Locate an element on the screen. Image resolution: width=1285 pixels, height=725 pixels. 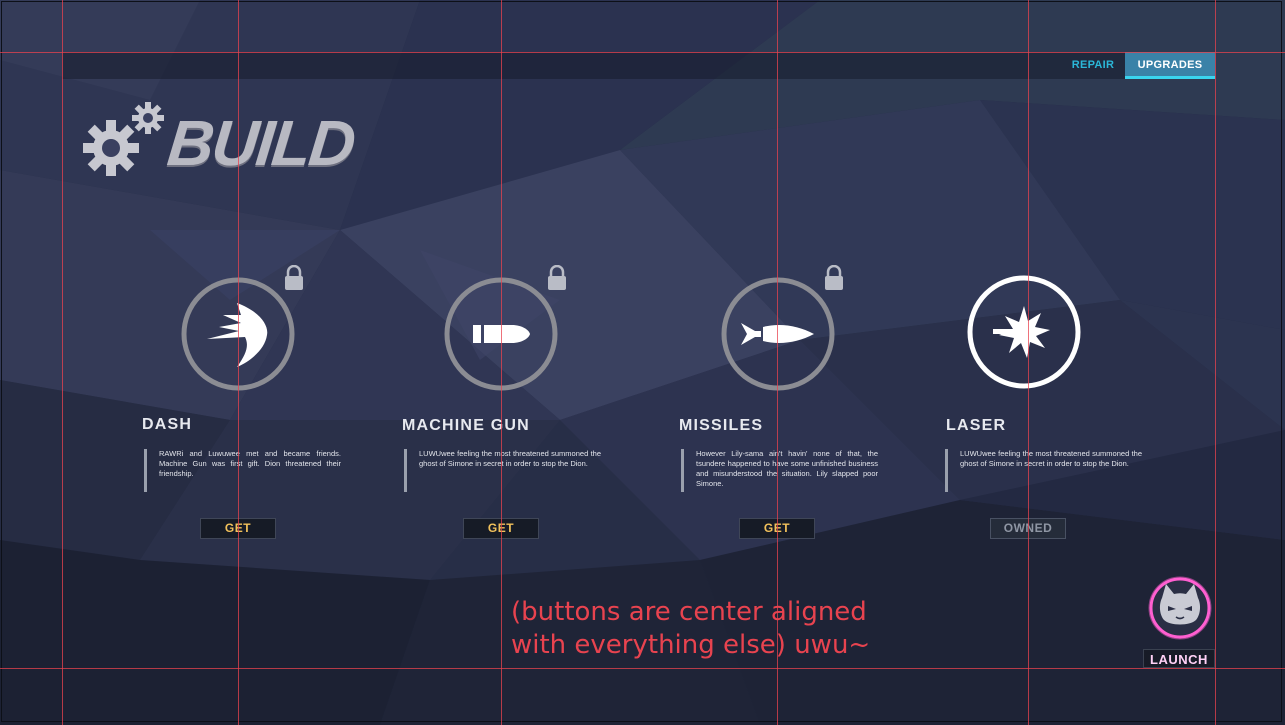
item-name-laser: LASER is located at coordinates (976, 425).